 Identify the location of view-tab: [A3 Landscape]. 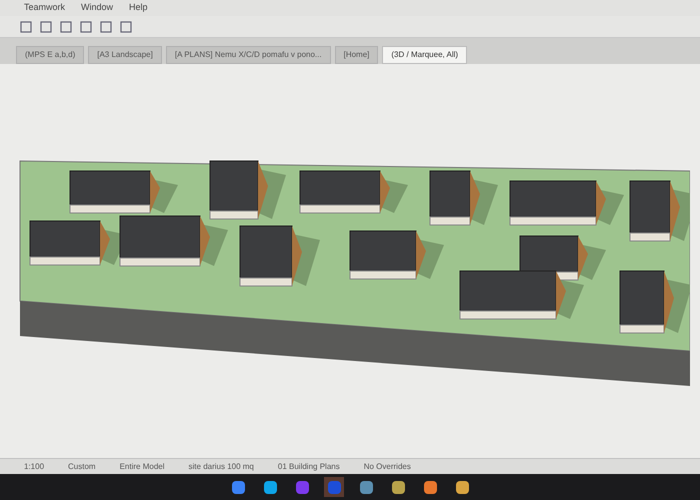
(125, 55).